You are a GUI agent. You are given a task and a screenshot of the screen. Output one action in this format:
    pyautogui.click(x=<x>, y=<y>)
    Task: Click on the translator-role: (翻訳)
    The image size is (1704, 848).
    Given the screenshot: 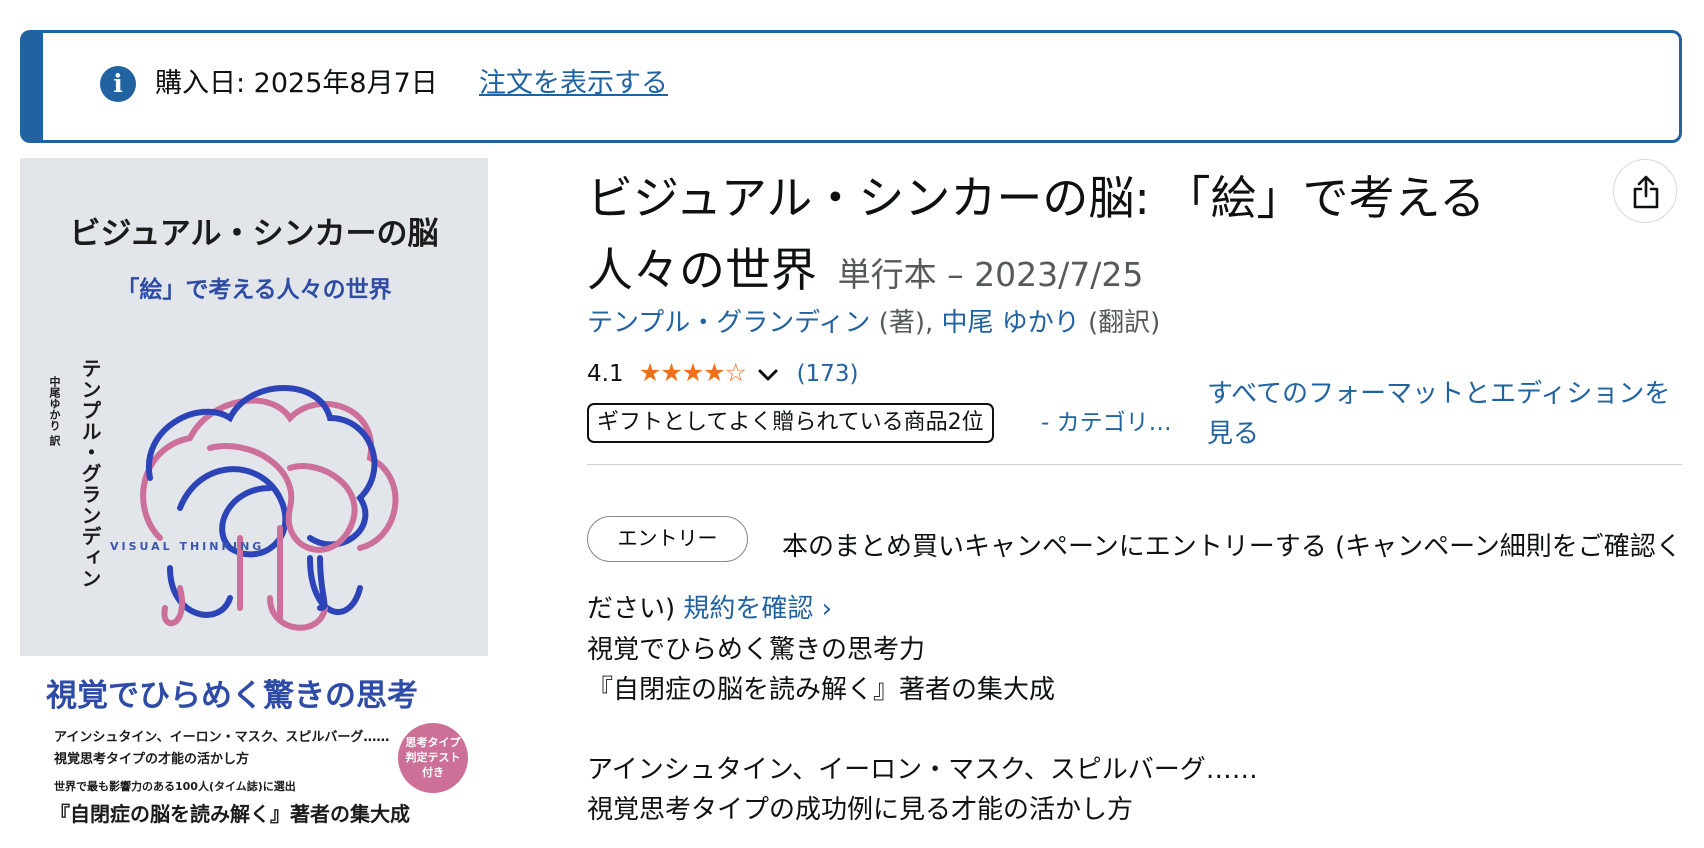 What is the action you would take?
    pyautogui.click(x=1124, y=323)
    